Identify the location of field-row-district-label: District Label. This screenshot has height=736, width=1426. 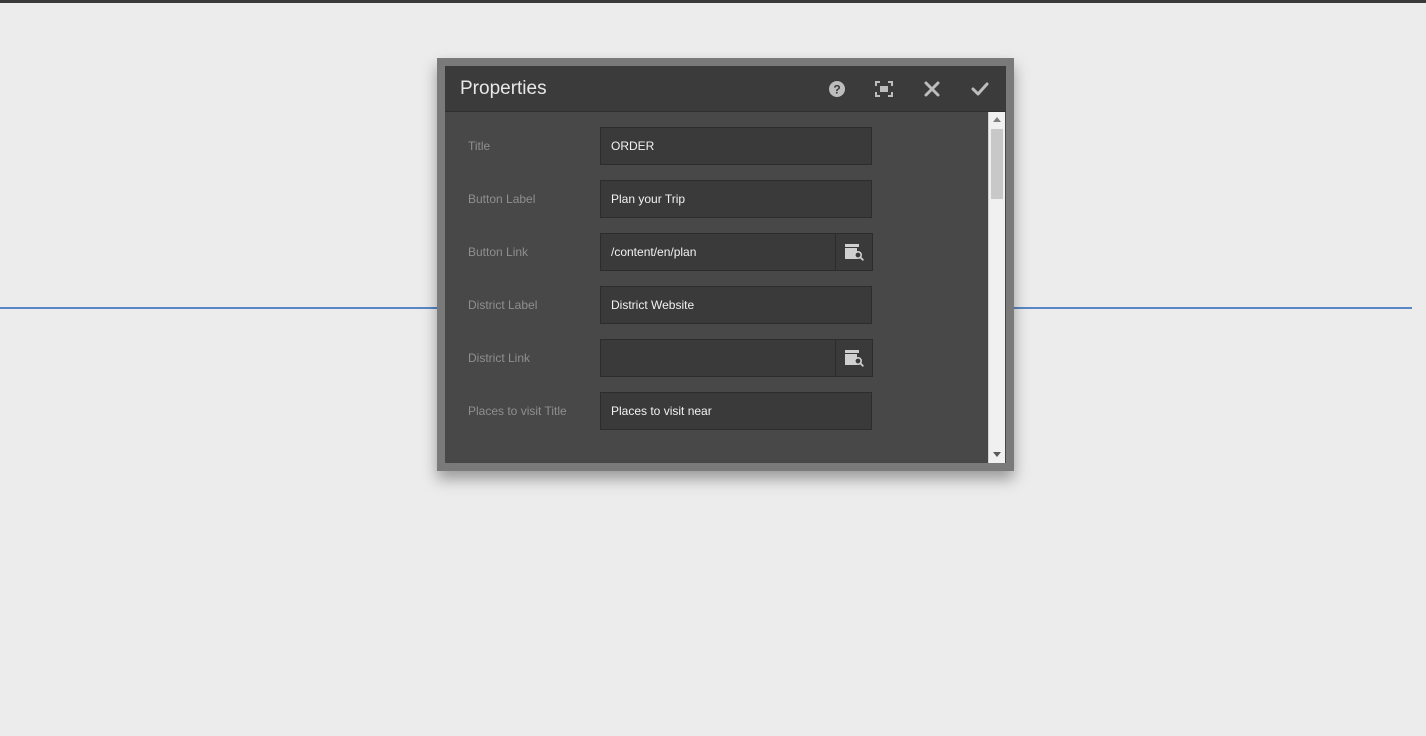
(716, 305).